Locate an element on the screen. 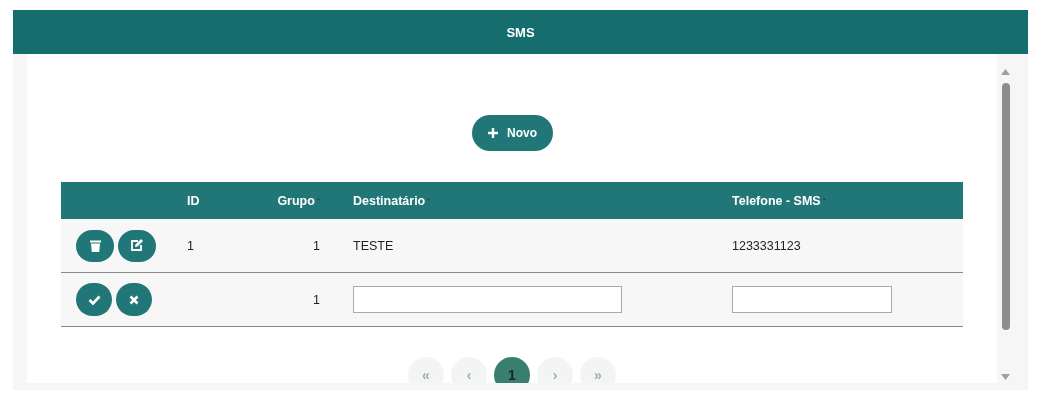 This screenshot has width=1041, height=400. recipient-input-field is located at coordinates (487, 299).